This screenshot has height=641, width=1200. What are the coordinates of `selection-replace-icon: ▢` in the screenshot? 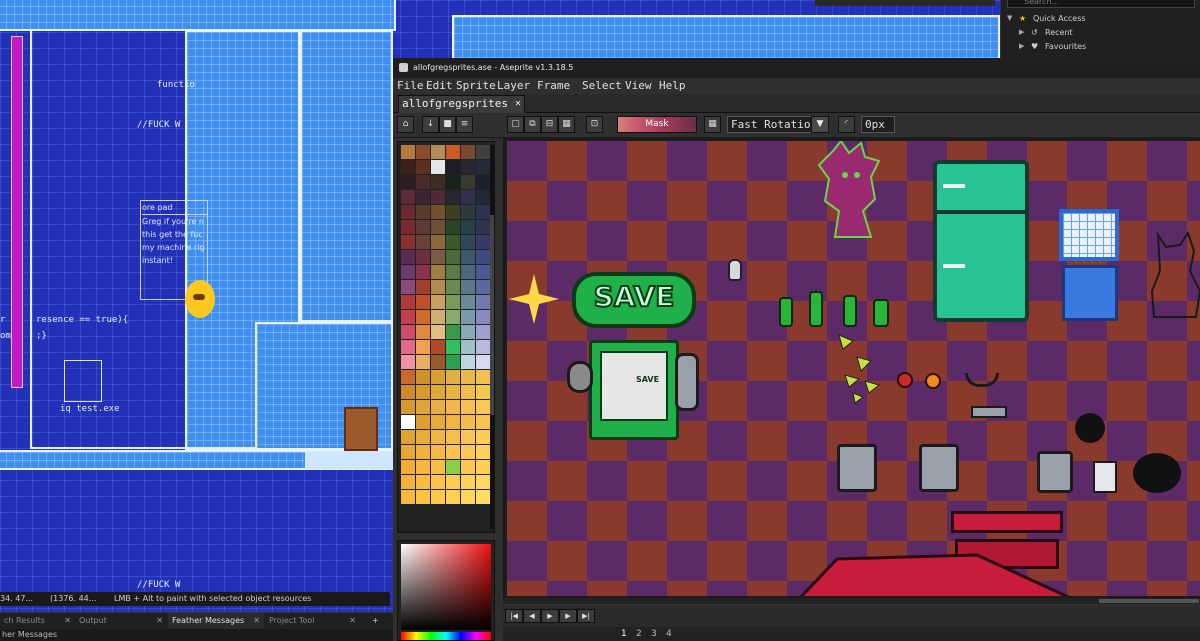 It's located at (515, 124).